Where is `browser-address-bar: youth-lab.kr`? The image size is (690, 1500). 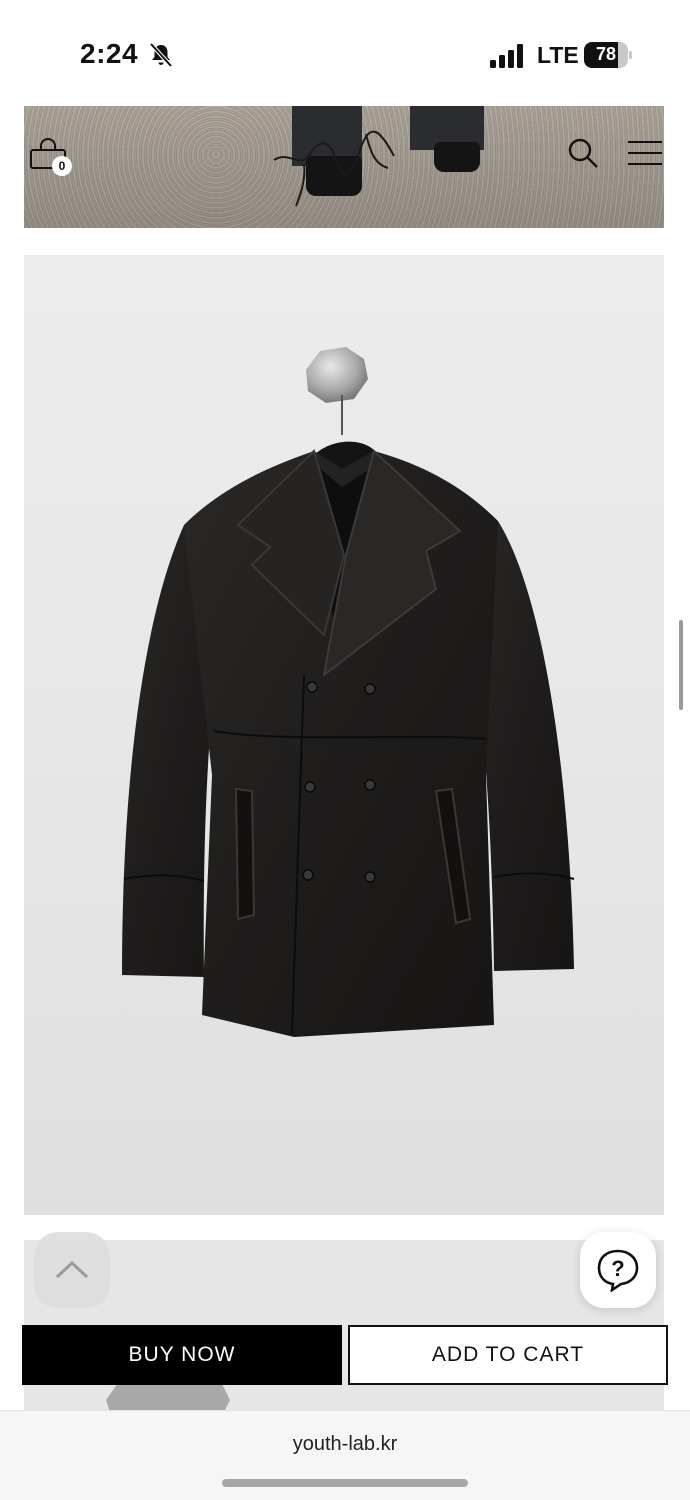 browser-address-bar: youth-lab.kr is located at coordinates (345, 1455).